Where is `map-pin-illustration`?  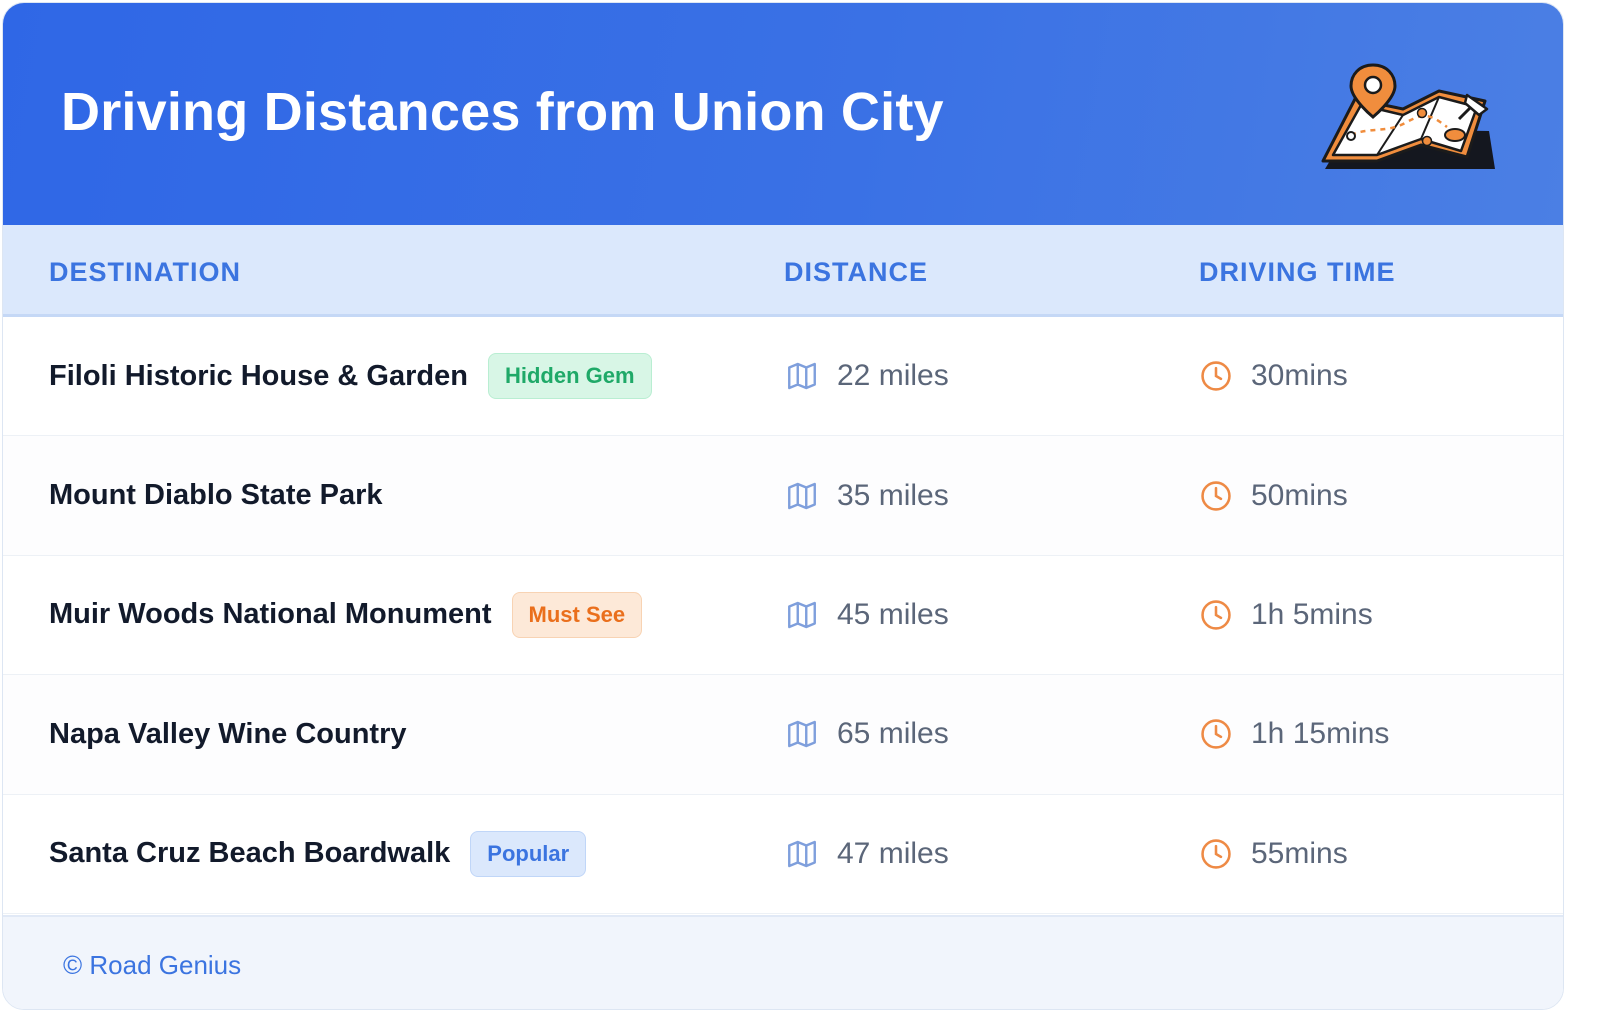
map-pin-illustration is located at coordinates (1408, 116).